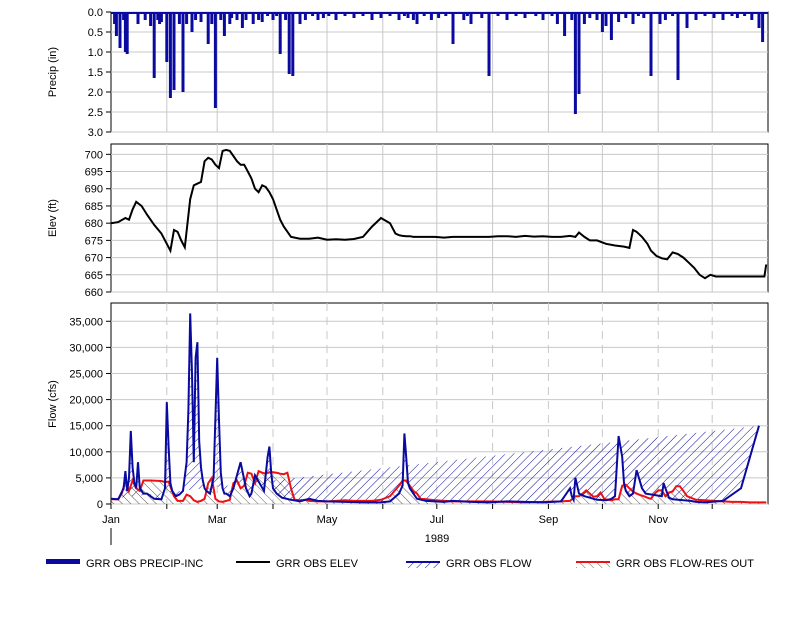 The width and height of the screenshot is (800, 627). What do you see at coordinates (86, 427) in the screenshot?
I see `flow-tick-label: 15,000` at bounding box center [86, 427].